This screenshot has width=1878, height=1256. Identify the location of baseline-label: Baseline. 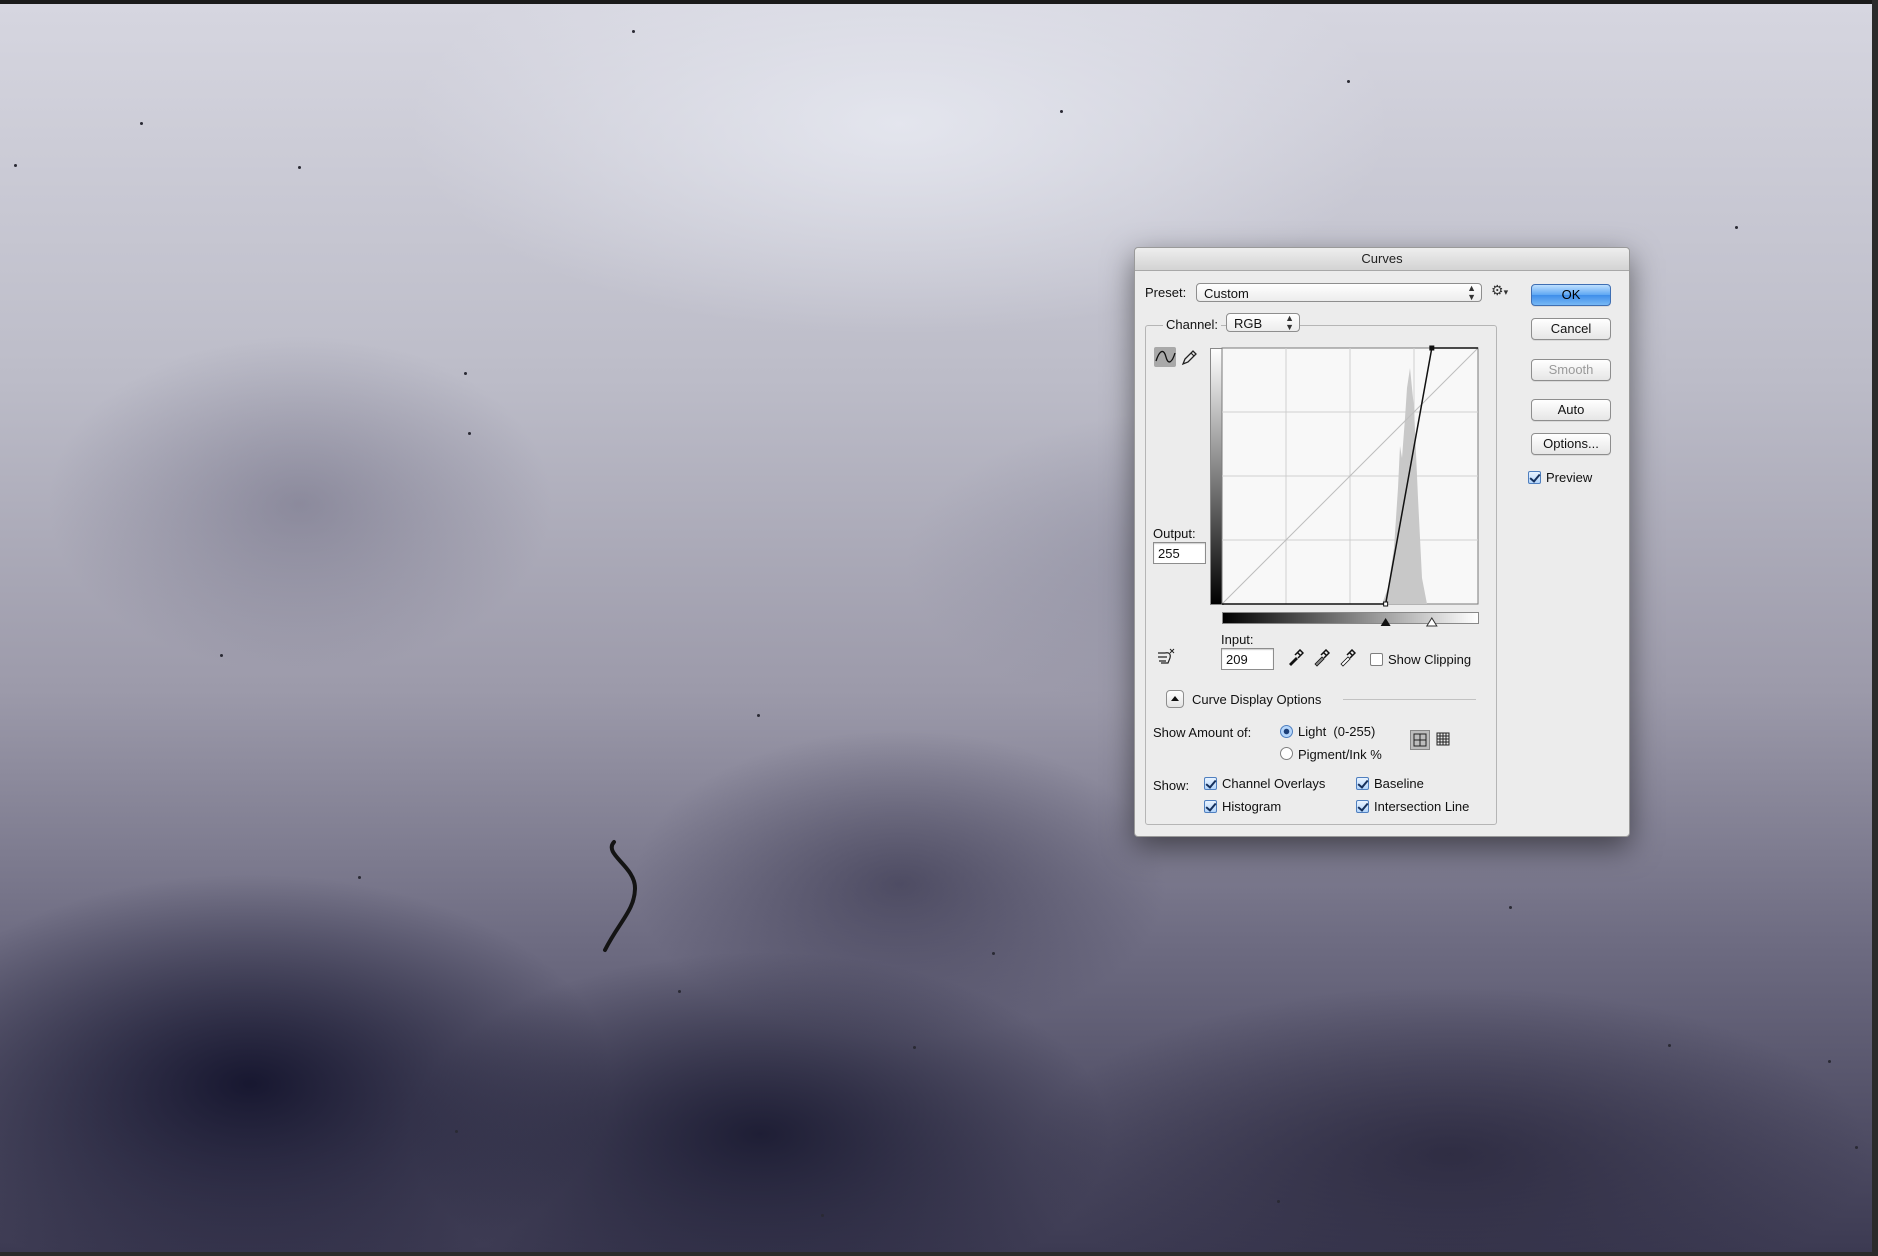
(1399, 783).